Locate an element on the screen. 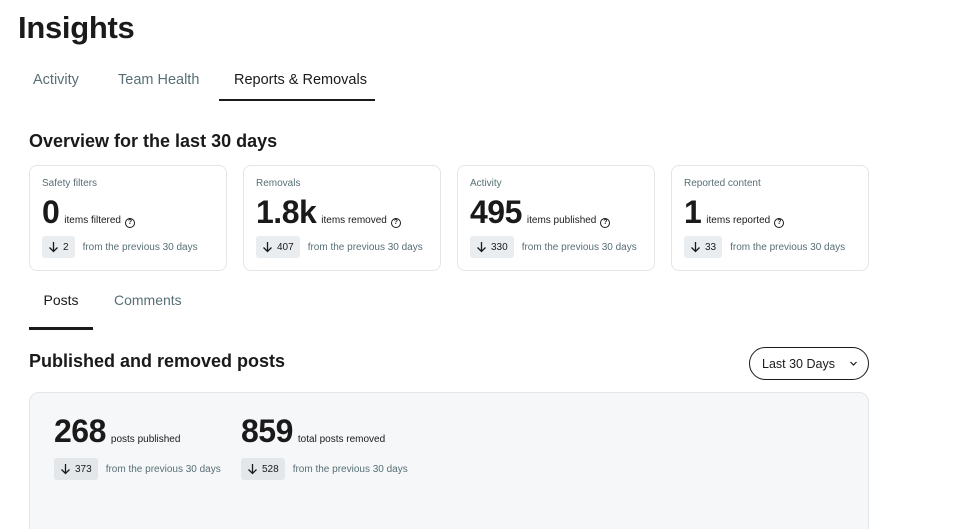  card-label: Activity is located at coordinates (486, 183).